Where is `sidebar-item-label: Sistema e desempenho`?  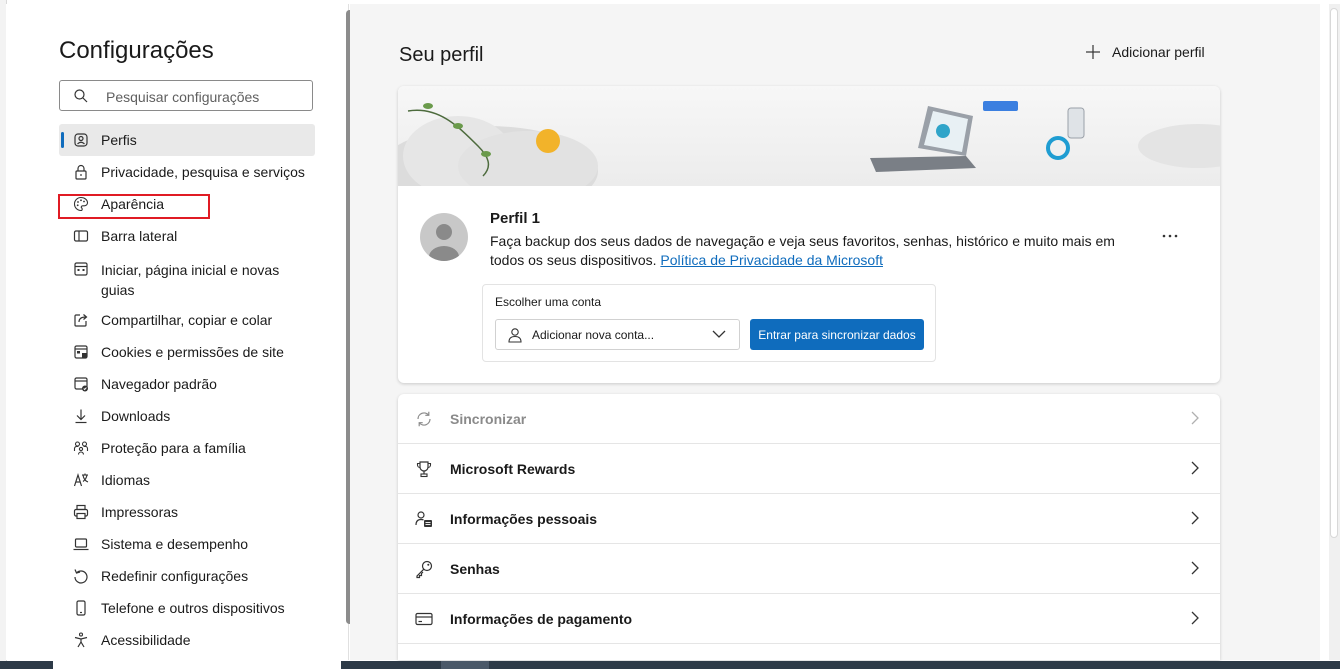 sidebar-item-label: Sistema e desempenho is located at coordinates (175, 544).